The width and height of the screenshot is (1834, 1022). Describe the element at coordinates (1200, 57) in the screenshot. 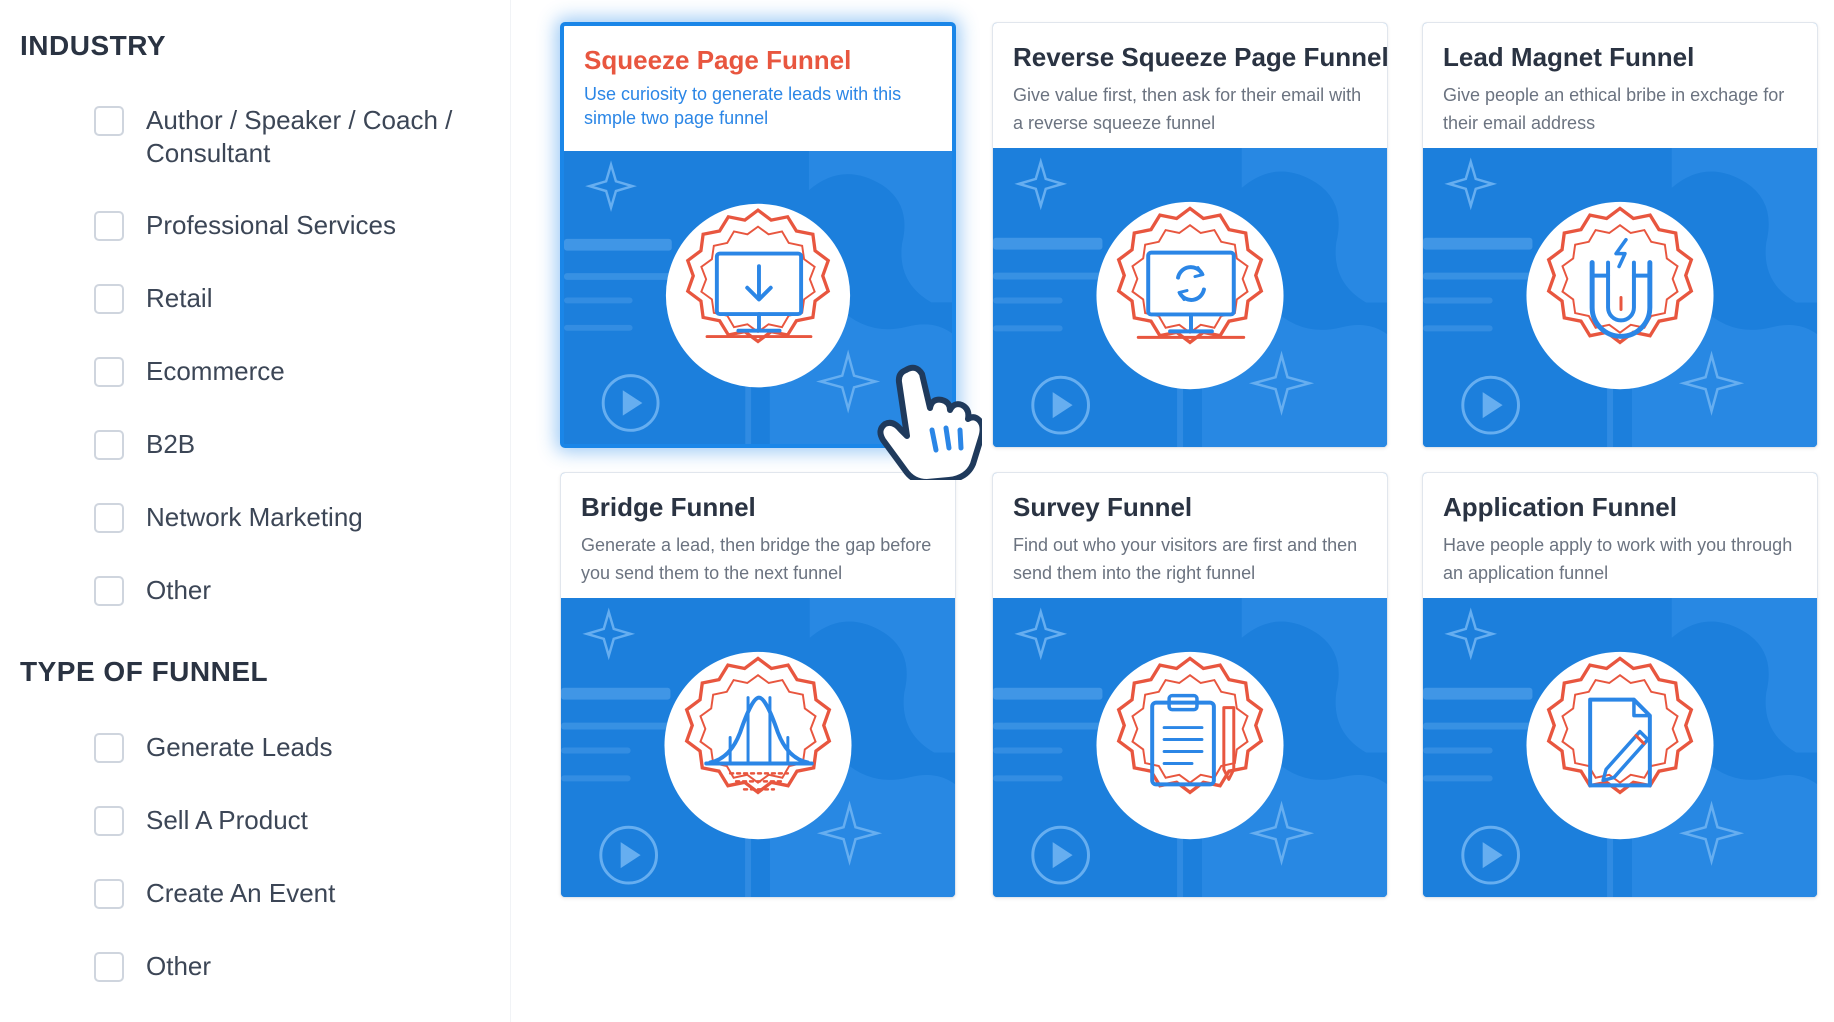

I see `card-title: Reverse Squeeze Page Funnel` at that location.